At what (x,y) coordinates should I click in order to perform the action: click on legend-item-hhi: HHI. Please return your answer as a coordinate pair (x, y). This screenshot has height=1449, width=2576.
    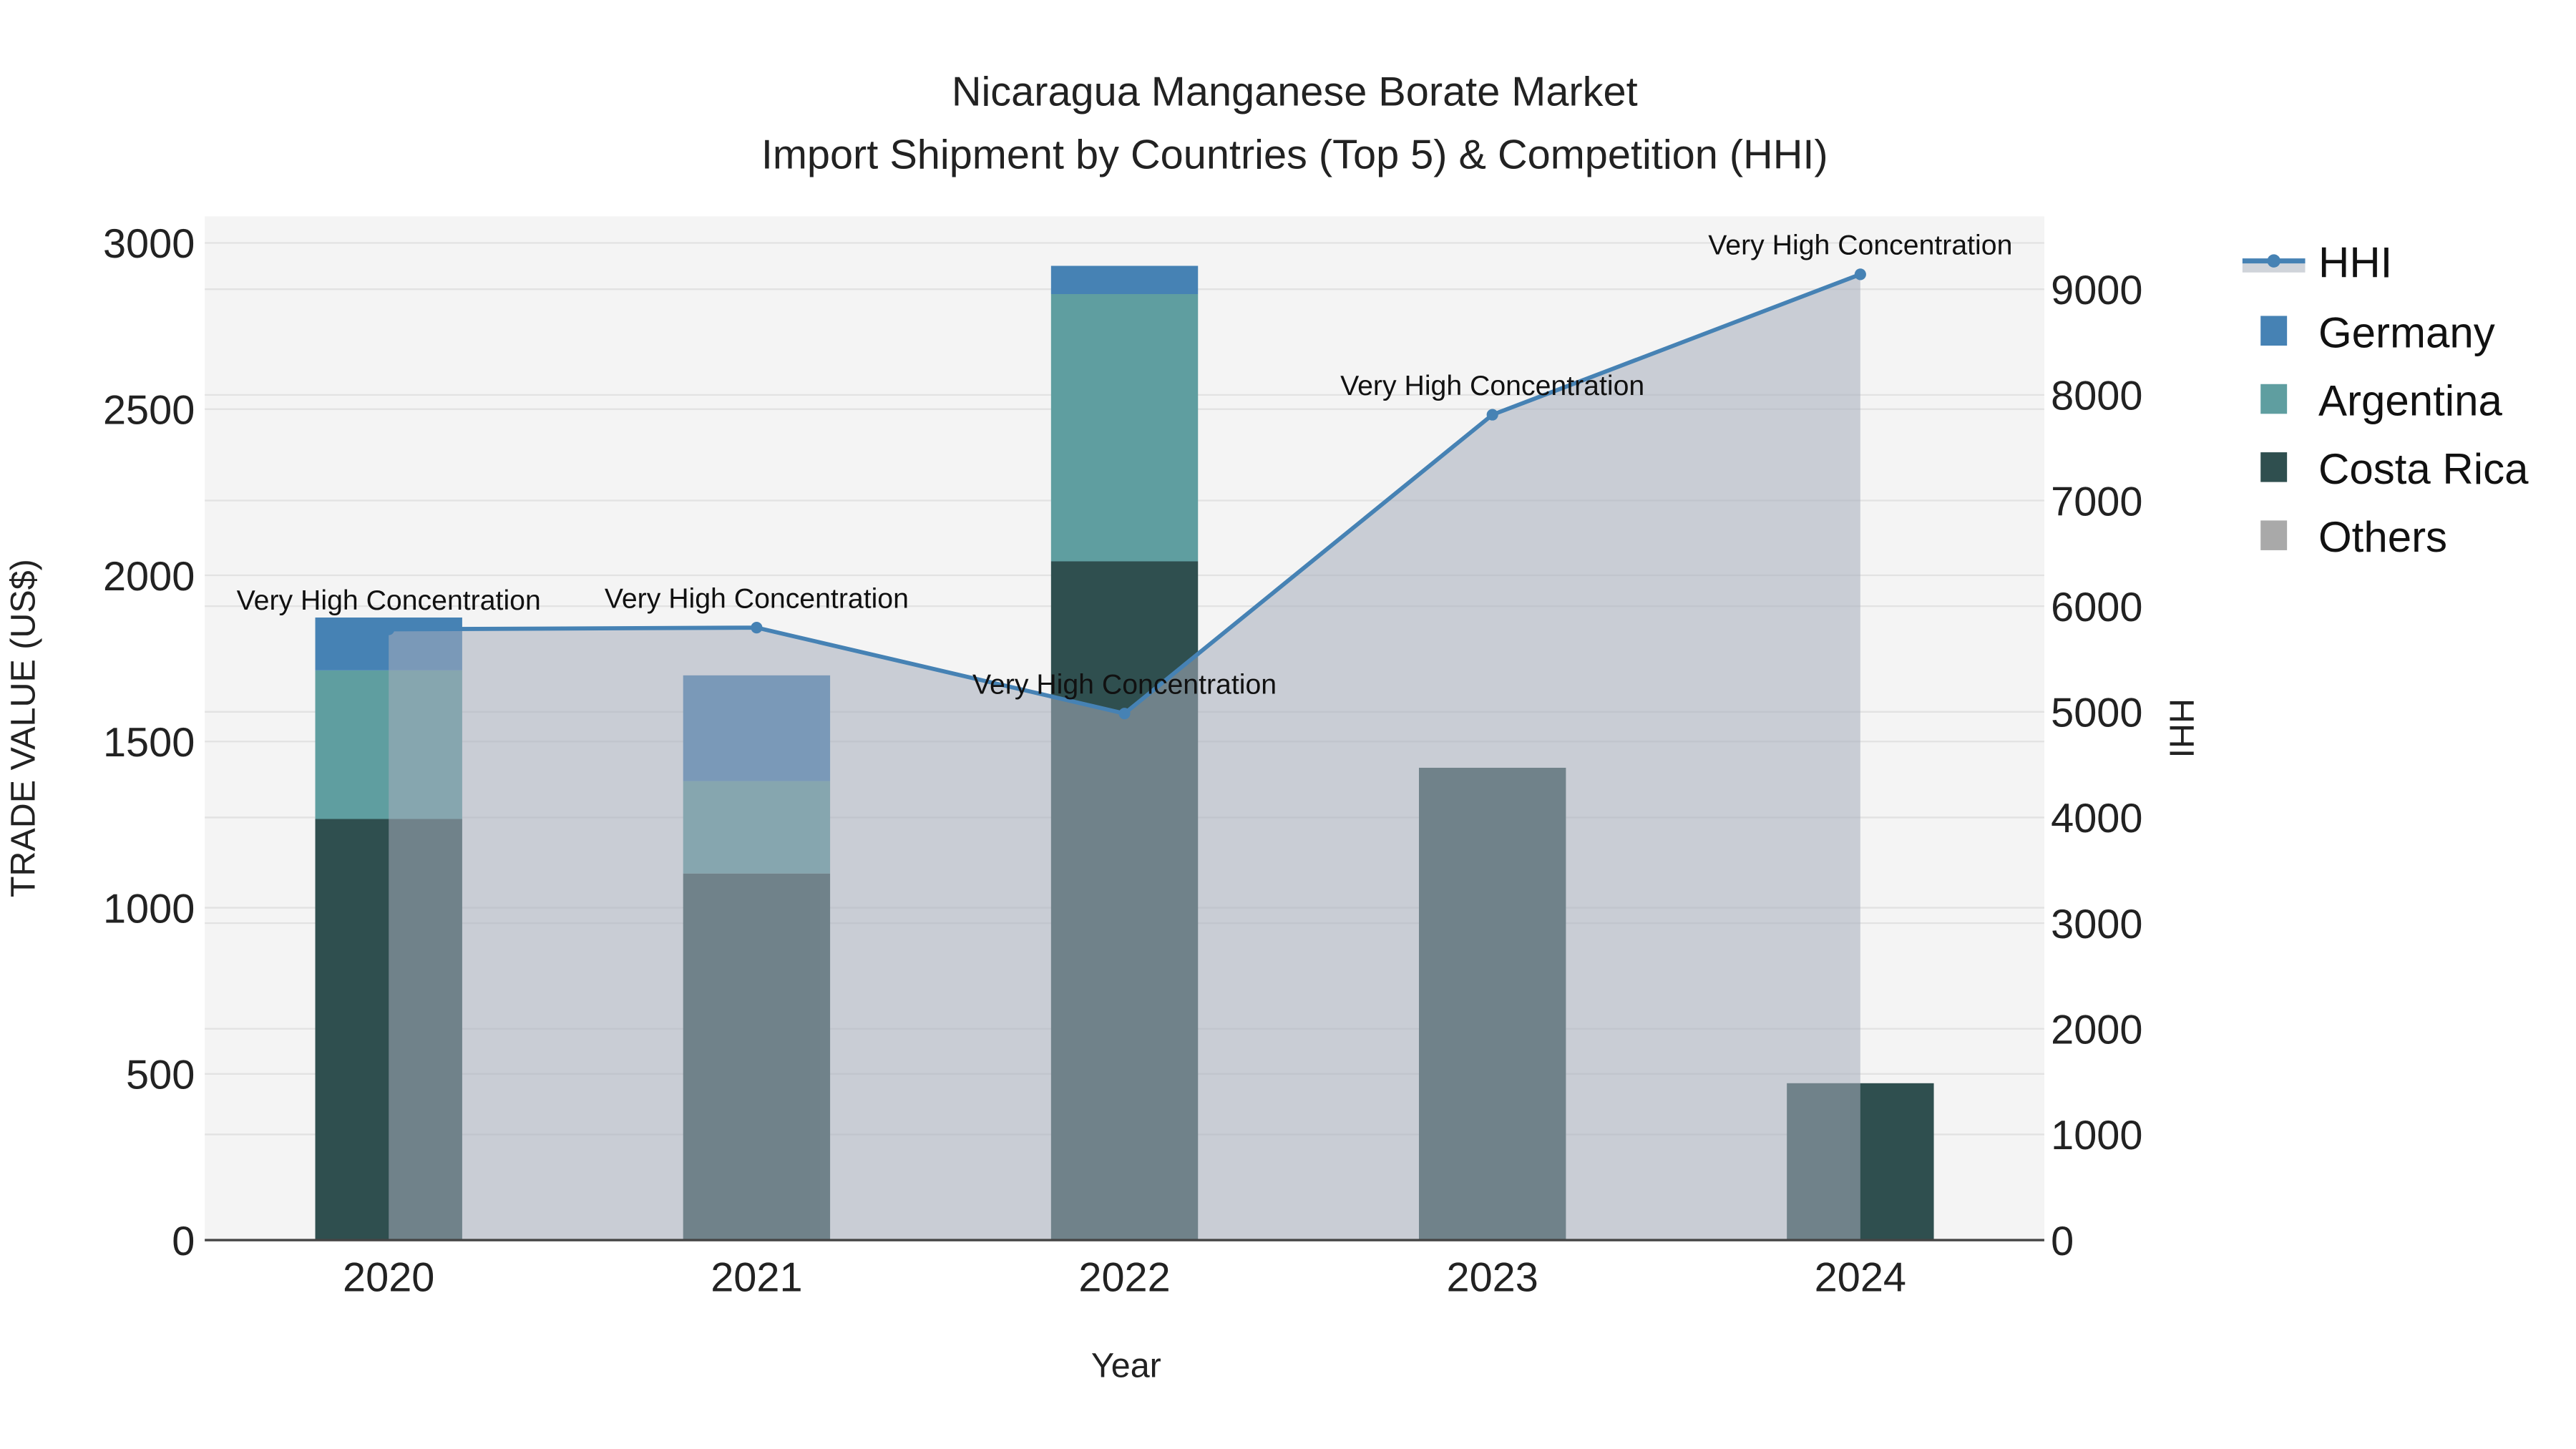
    Looking at the image, I should click on (2317, 263).